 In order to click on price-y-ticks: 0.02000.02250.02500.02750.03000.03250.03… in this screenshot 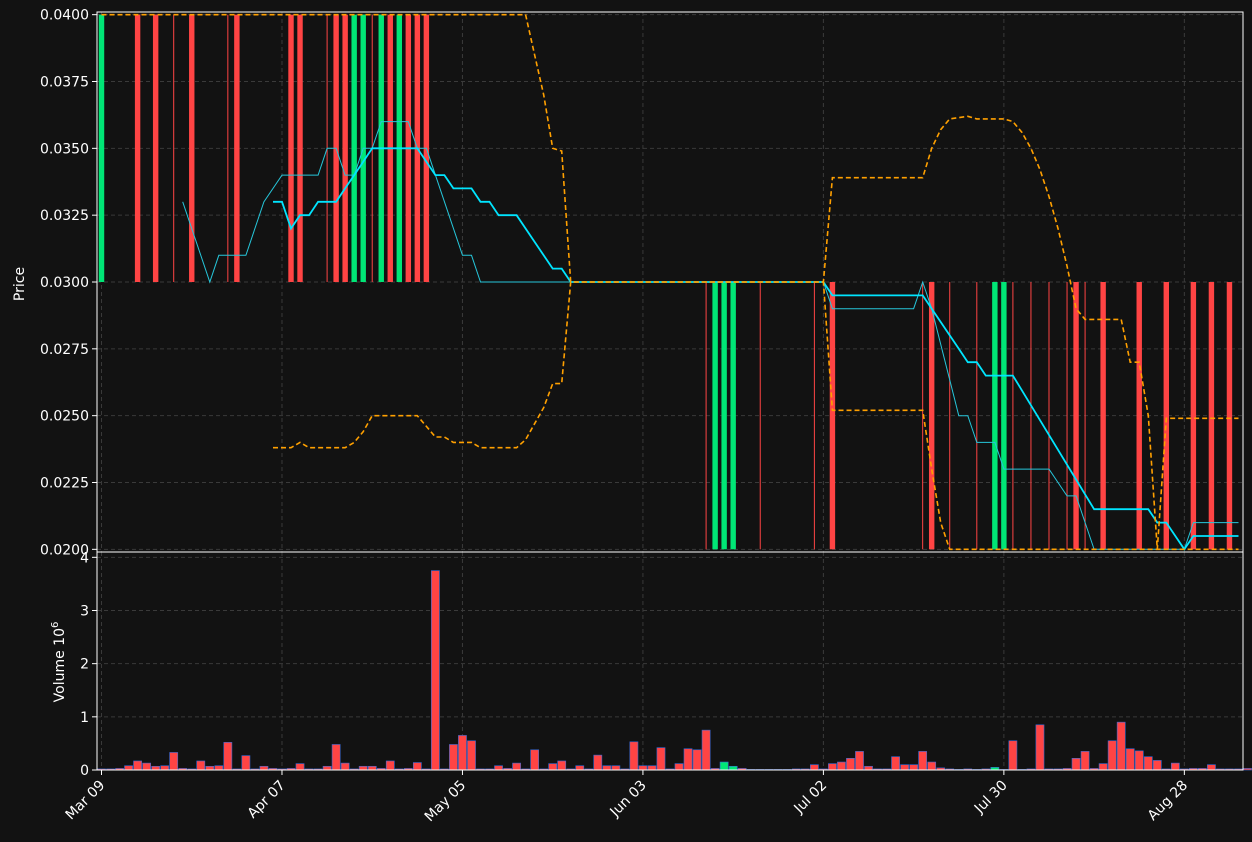, I will do `click(68, 283)`.